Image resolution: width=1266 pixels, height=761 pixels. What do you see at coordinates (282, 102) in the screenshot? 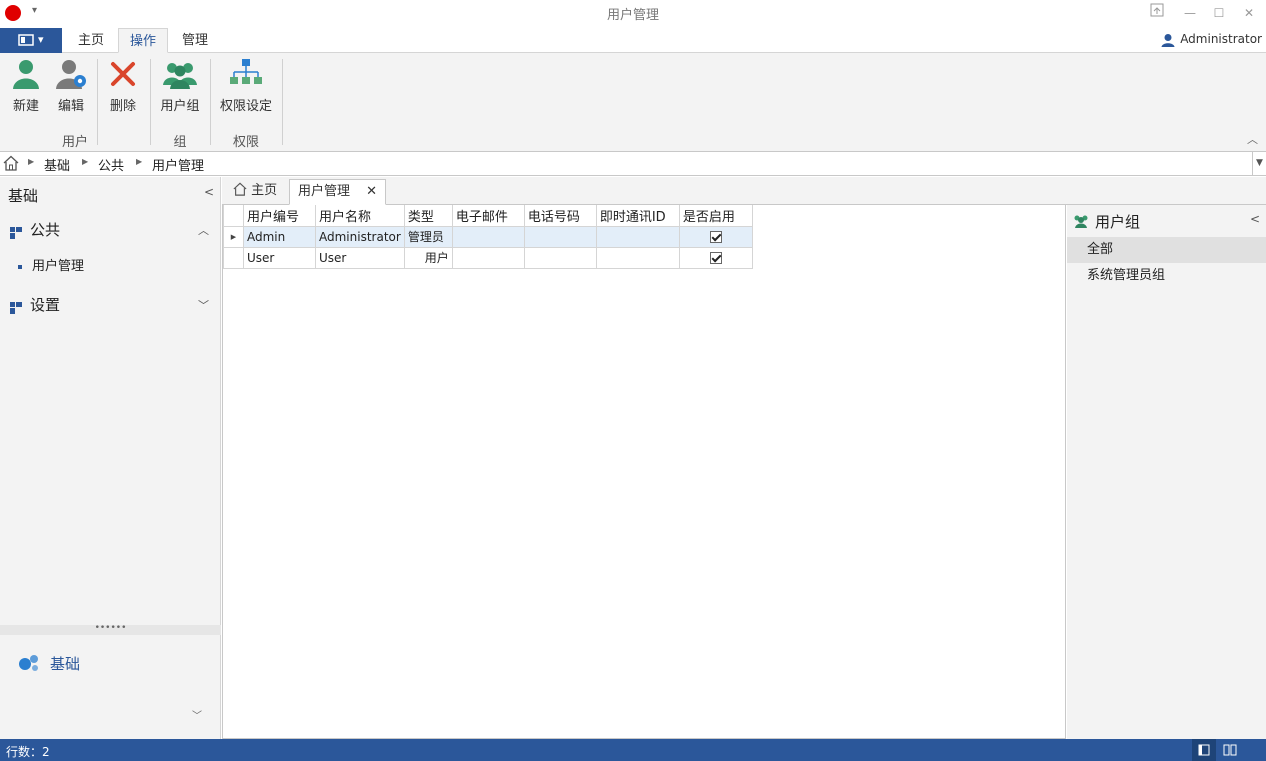
I see `group-separator` at bounding box center [282, 102].